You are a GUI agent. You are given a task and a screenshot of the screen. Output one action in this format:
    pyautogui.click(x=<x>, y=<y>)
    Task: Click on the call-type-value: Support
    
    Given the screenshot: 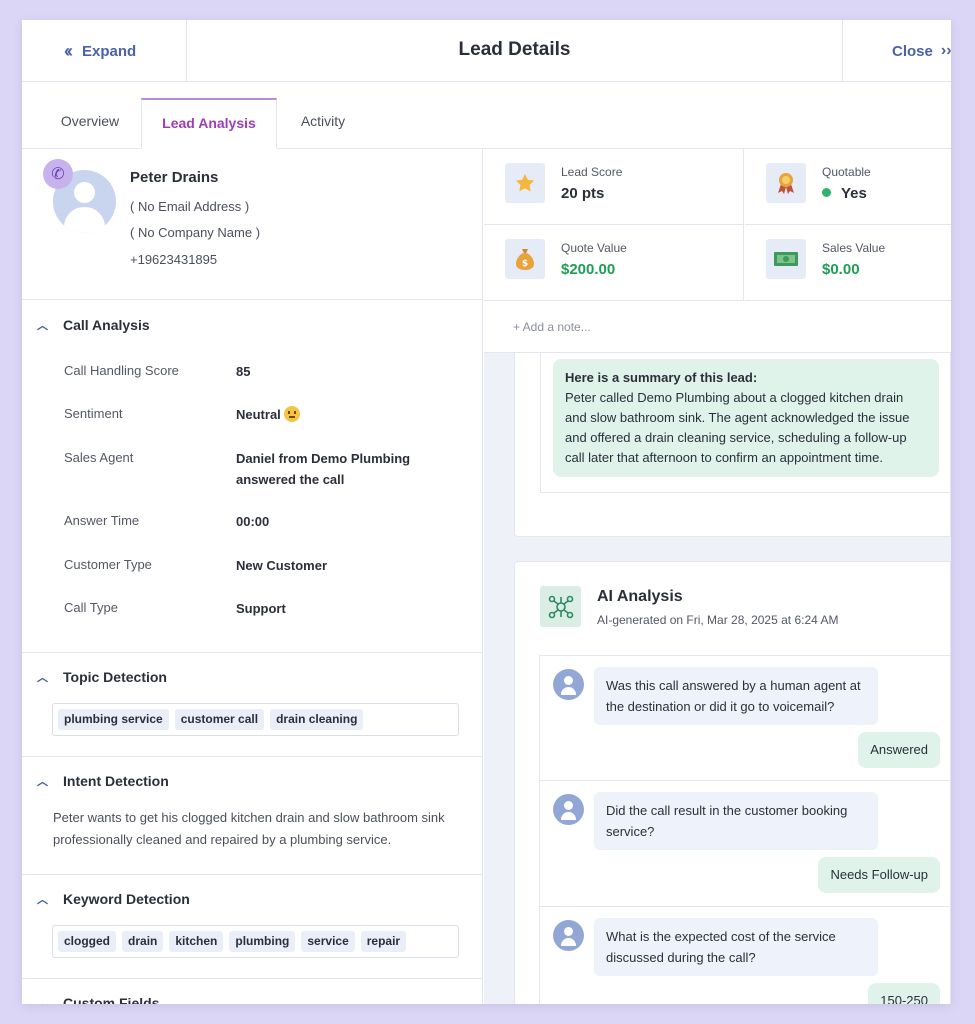 What is the action you would take?
    pyautogui.click(x=261, y=608)
    